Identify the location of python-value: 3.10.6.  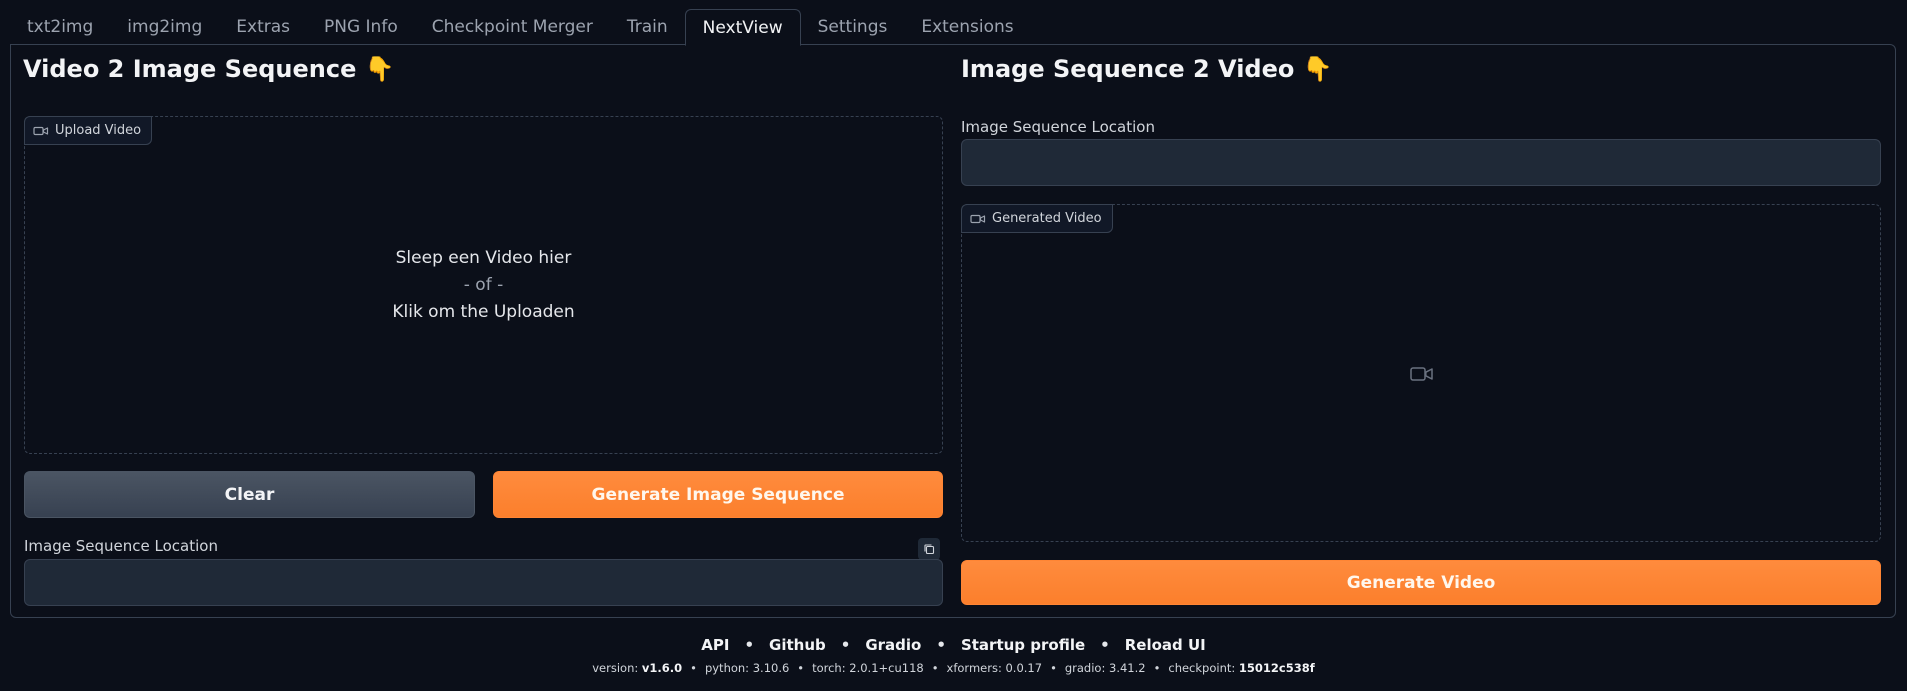
(771, 668).